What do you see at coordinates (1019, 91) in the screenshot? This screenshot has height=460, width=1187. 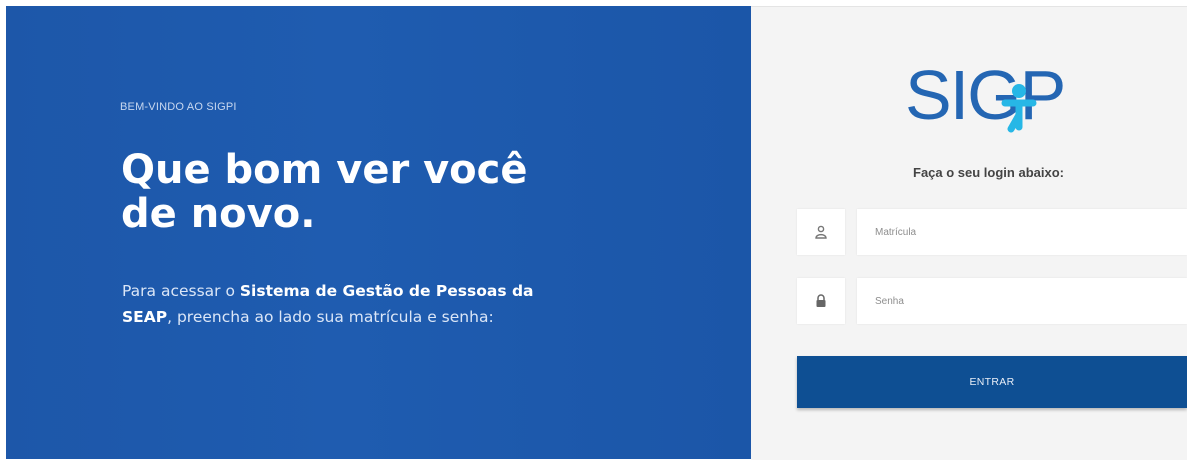 I see `logo-person-head` at bounding box center [1019, 91].